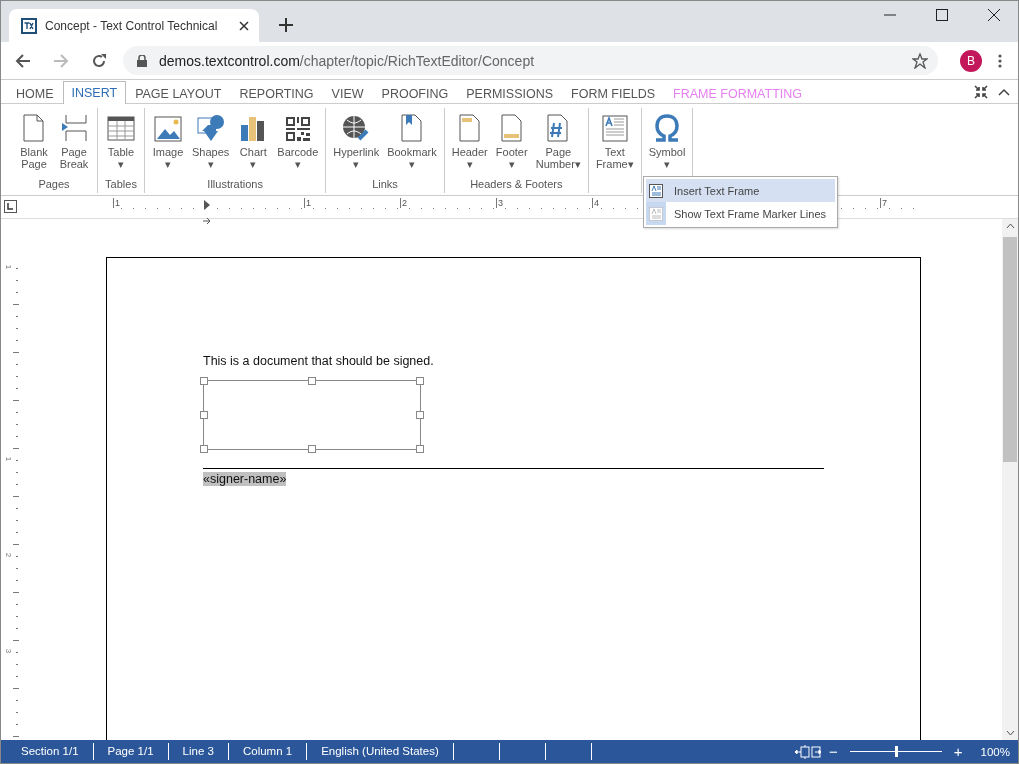 This screenshot has width=1019, height=764. Describe the element at coordinates (740, 190) in the screenshot. I see `menu-item: Insert Text Frame` at that location.